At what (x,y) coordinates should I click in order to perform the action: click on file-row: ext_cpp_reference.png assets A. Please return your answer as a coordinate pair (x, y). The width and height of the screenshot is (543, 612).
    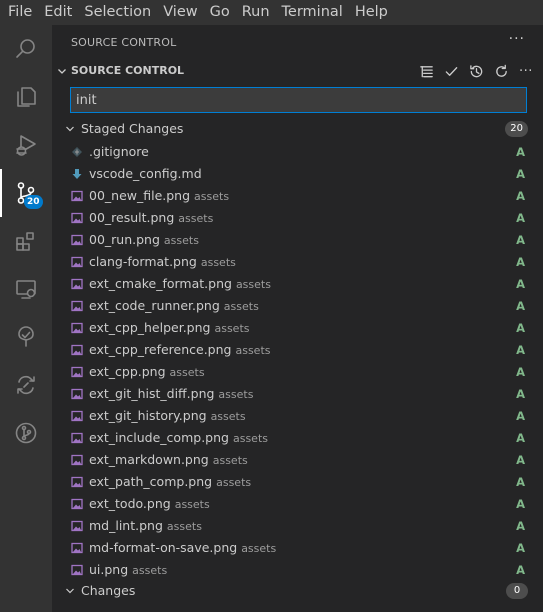
    Looking at the image, I should click on (297, 350).